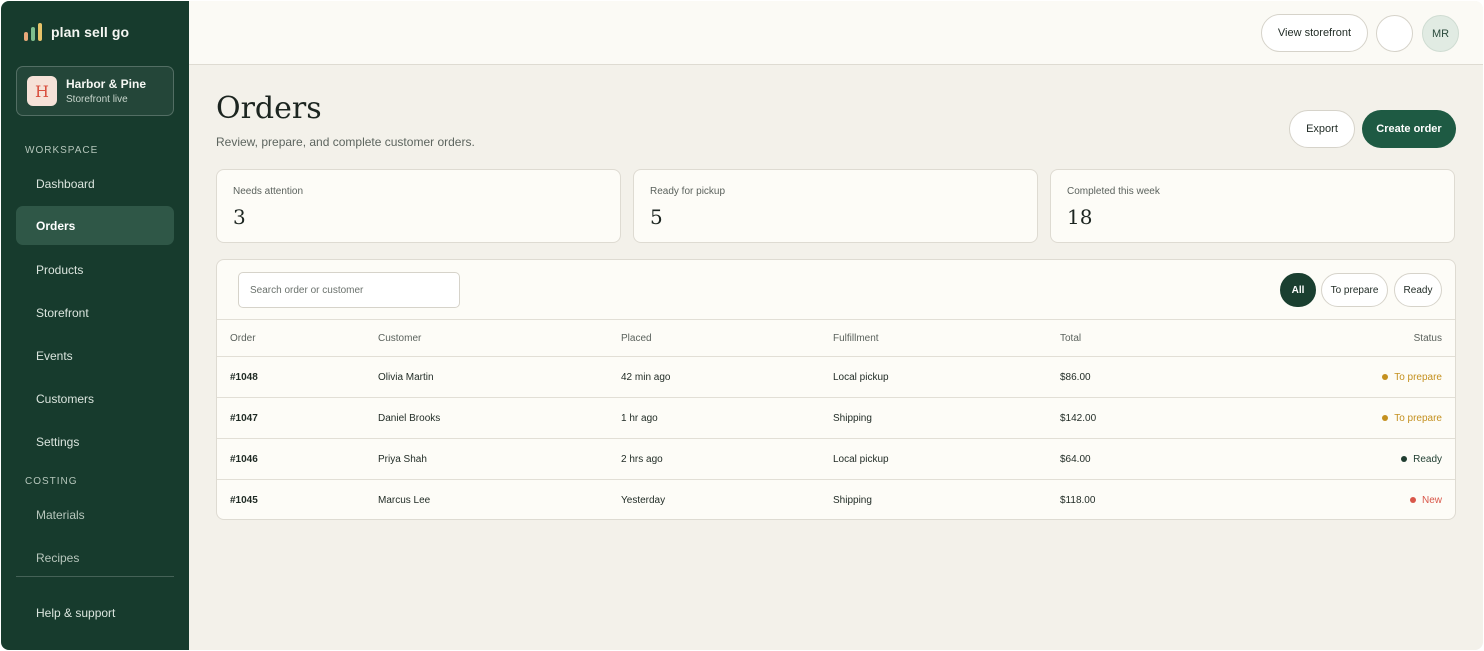 Image resolution: width=1484 pixels, height=651 pixels. I want to click on sidebar-item-recipes: Recipes, so click(95, 557).